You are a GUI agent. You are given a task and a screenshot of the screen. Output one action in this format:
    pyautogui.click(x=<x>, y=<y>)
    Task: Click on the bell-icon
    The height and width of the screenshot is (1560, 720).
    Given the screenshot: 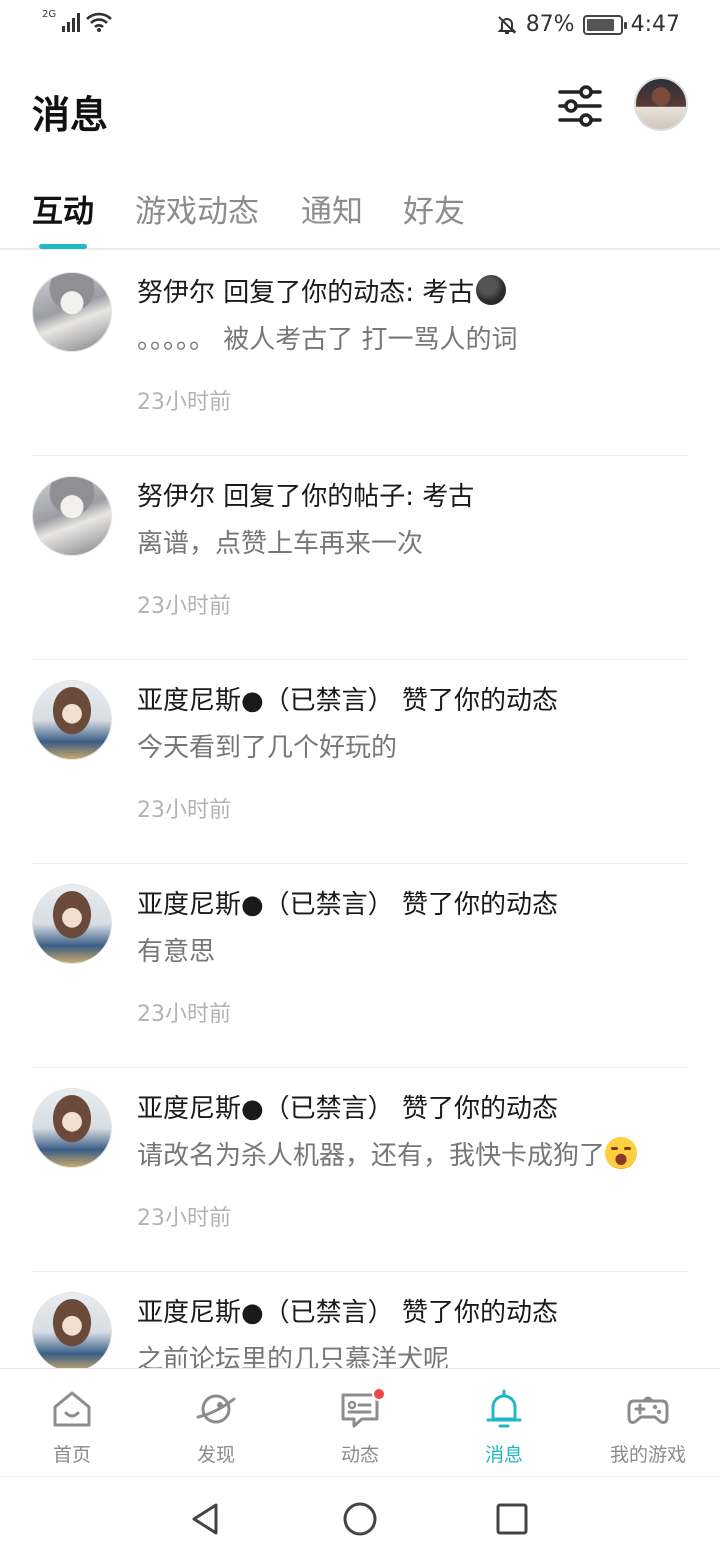 What is the action you would take?
    pyautogui.click(x=504, y=1408)
    